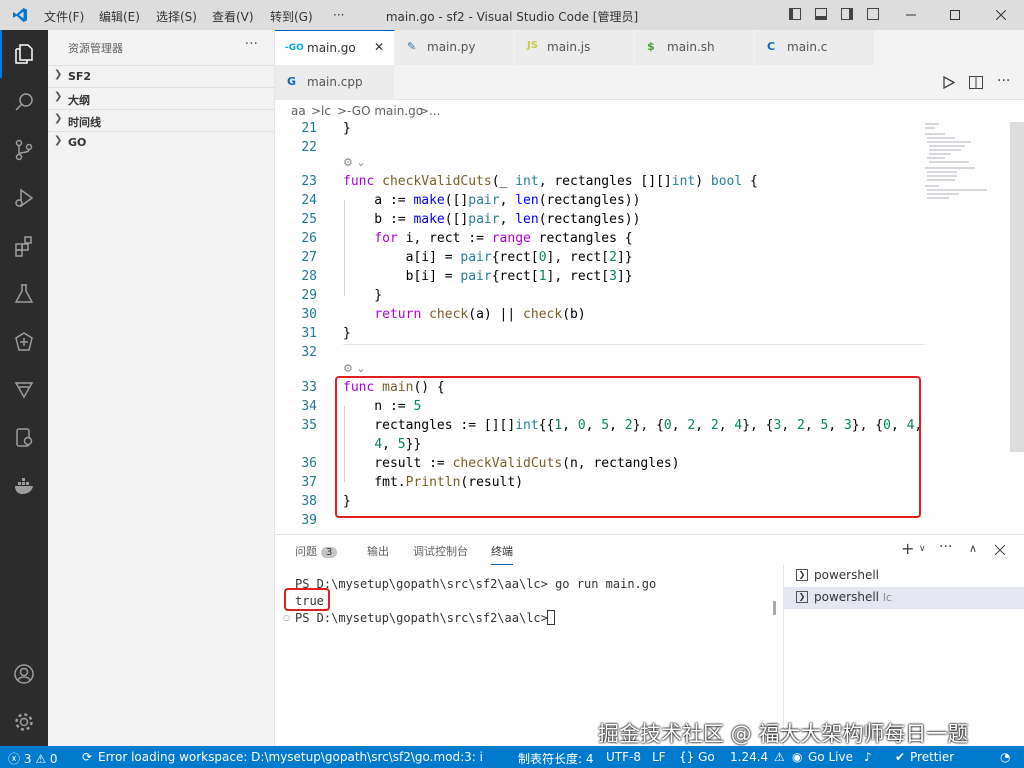 The image size is (1024, 768). Describe the element at coordinates (338, 15) in the screenshot. I see `menu-more: ···` at that location.